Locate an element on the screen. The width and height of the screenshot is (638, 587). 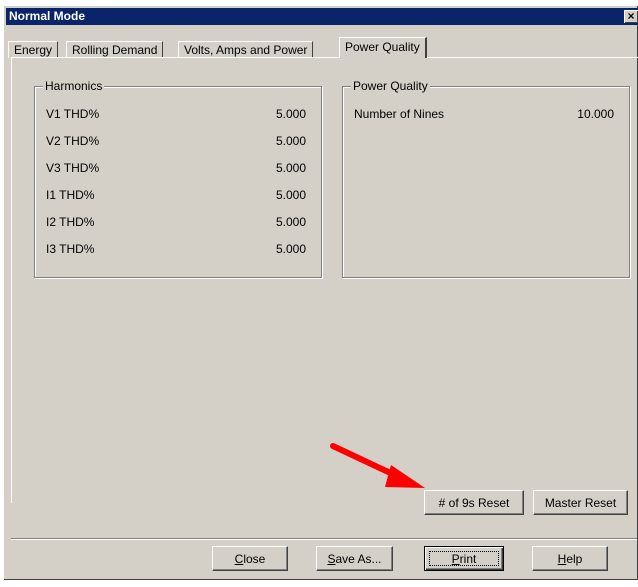
tab-energy: Energy is located at coordinates (33, 49).